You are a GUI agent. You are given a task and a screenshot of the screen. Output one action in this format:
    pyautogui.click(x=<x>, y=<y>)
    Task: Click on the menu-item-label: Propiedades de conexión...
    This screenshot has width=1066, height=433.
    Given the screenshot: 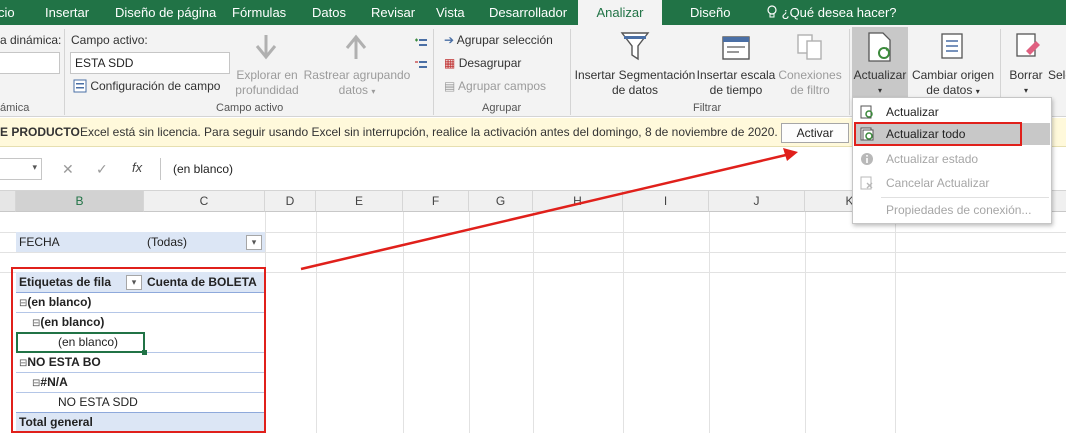 What is the action you would take?
    pyautogui.click(x=959, y=210)
    